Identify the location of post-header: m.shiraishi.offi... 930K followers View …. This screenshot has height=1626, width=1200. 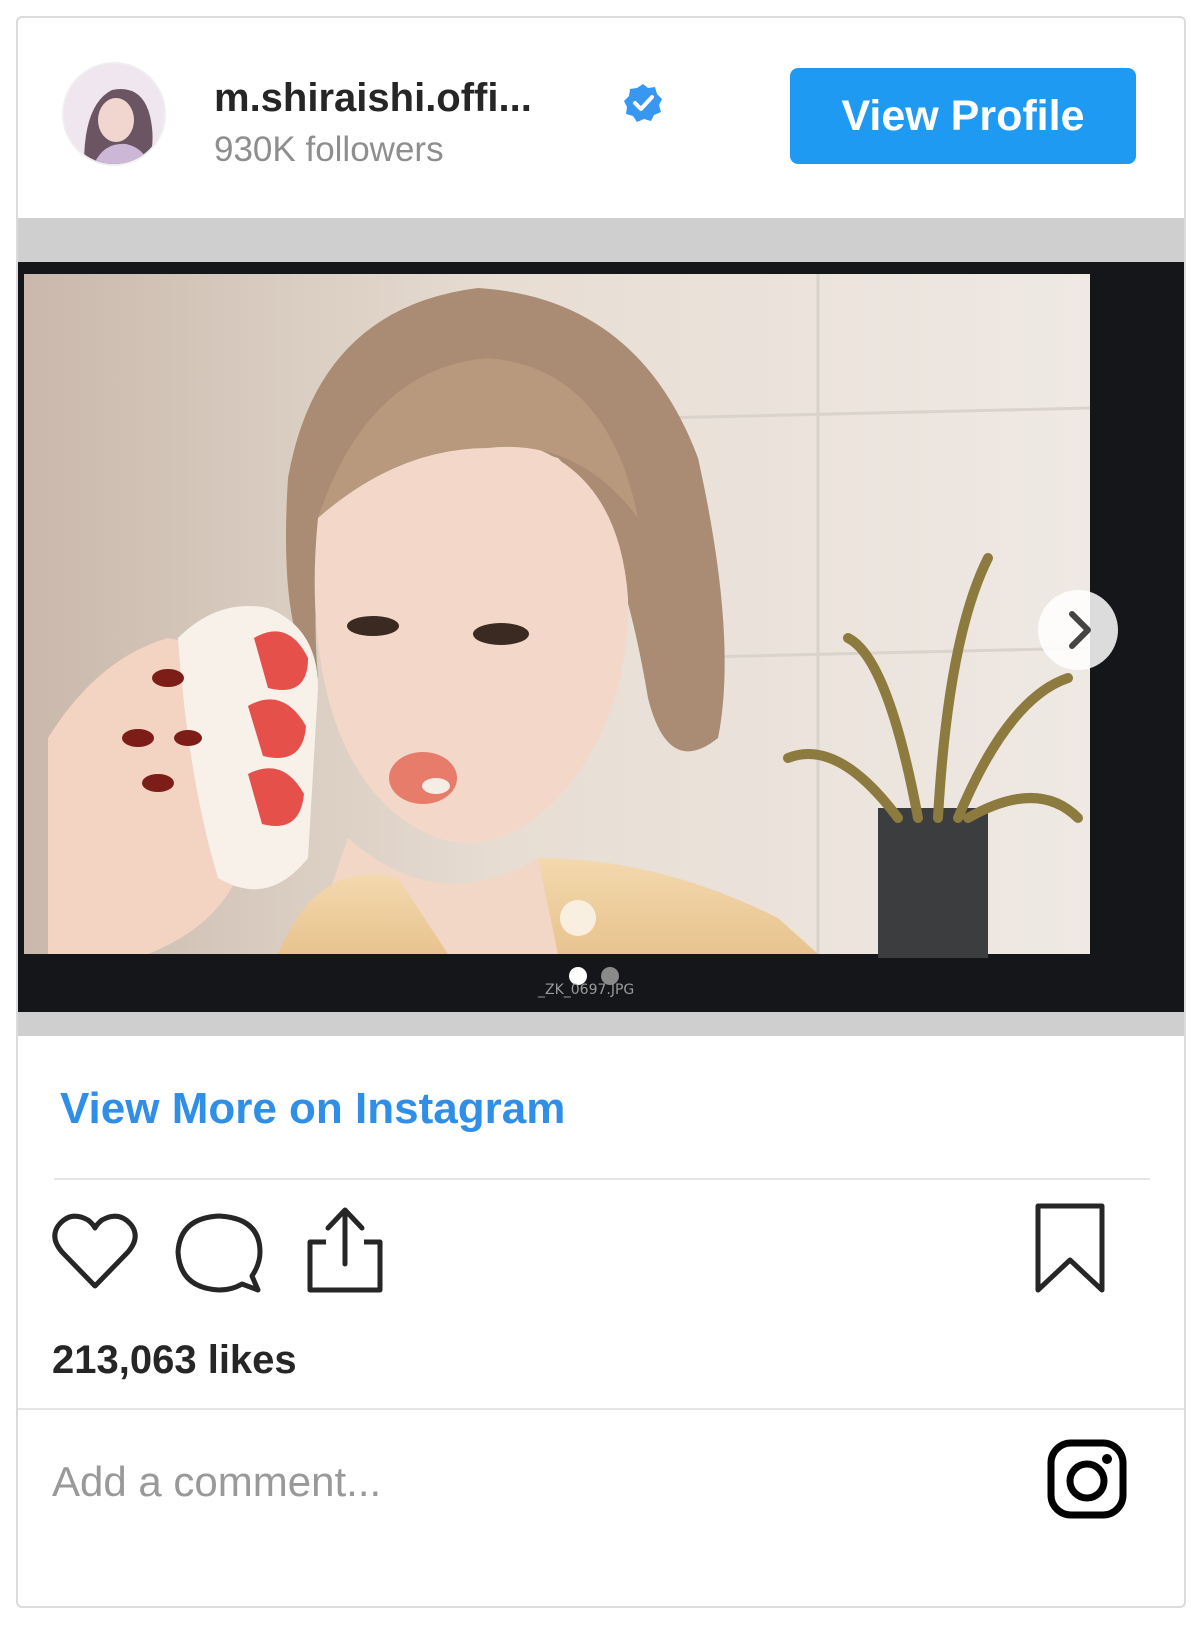
(601, 116).